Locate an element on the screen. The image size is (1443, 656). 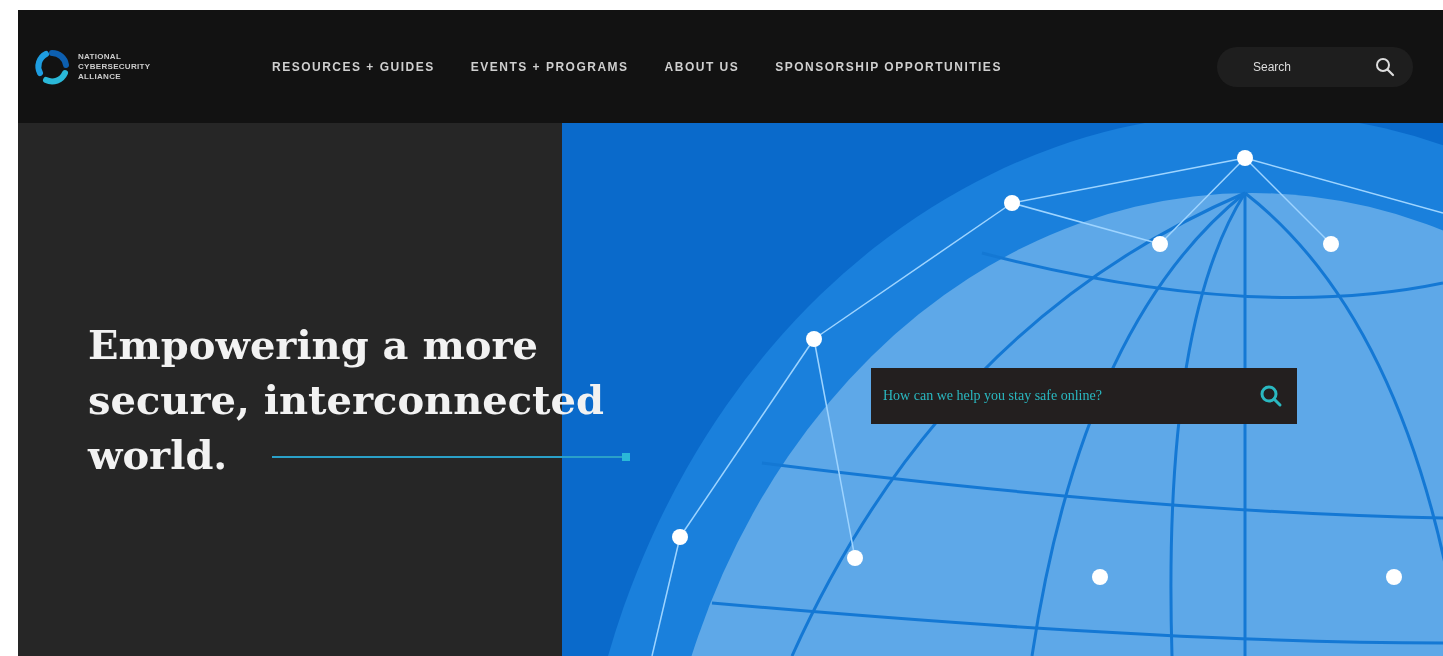
nav-link: RESOURCES + GUIDES is located at coordinates (353, 66).